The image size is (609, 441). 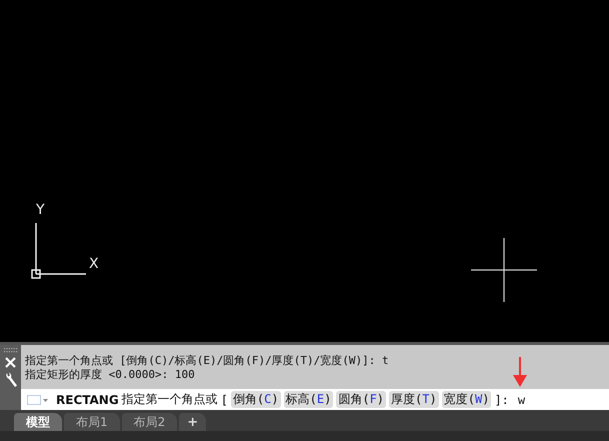 What do you see at coordinates (38, 400) in the screenshot?
I see `rectangle-dropdown-icon` at bounding box center [38, 400].